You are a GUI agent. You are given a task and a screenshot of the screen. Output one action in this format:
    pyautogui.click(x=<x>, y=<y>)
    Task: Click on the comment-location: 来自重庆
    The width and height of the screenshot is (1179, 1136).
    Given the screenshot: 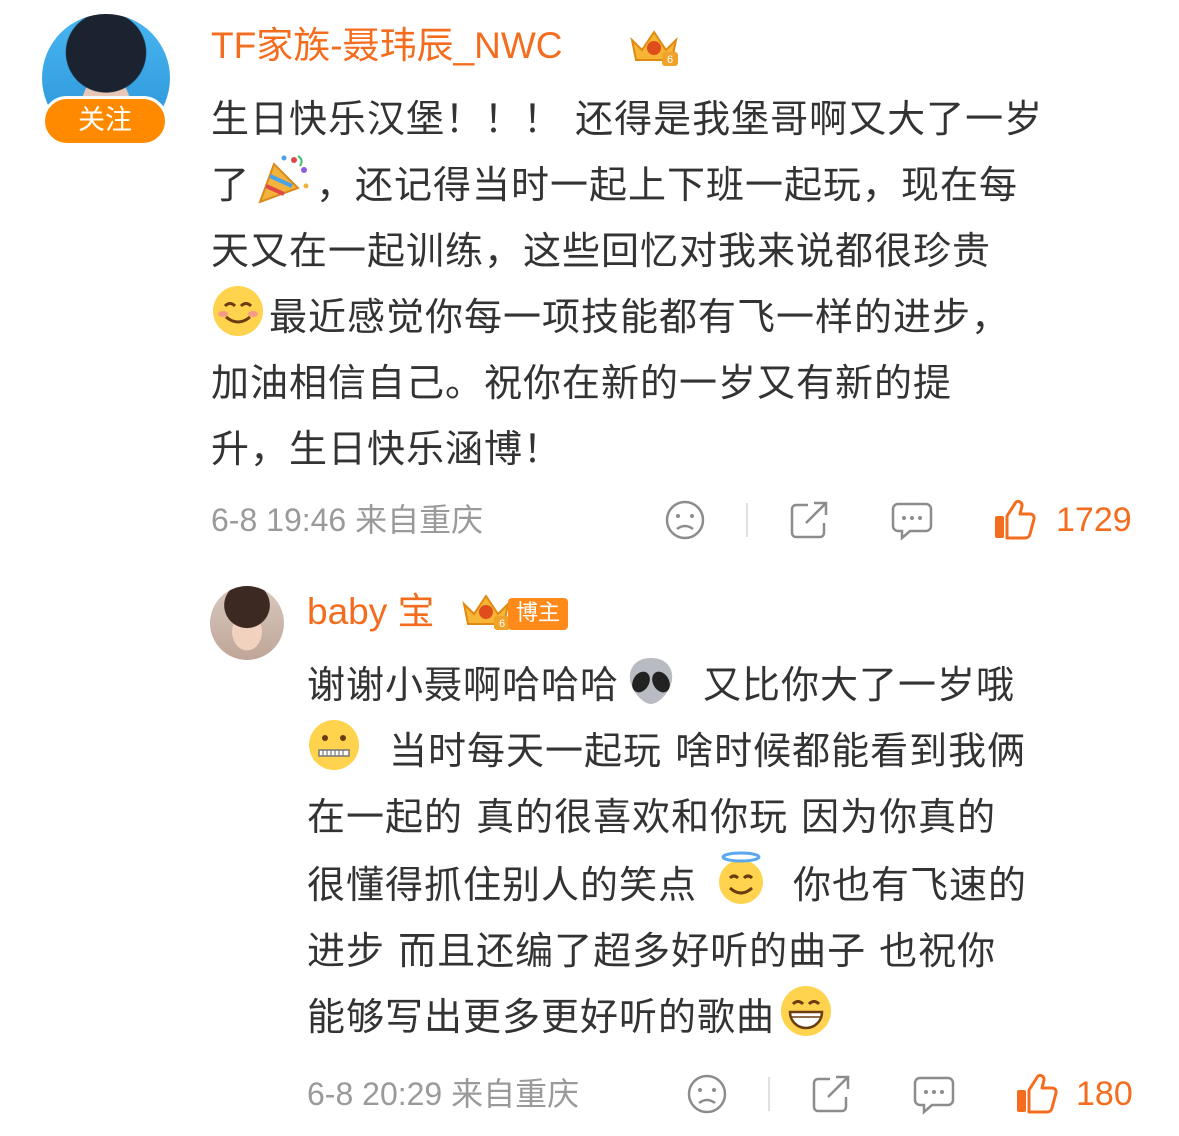 What is the action you would take?
    pyautogui.click(x=419, y=520)
    